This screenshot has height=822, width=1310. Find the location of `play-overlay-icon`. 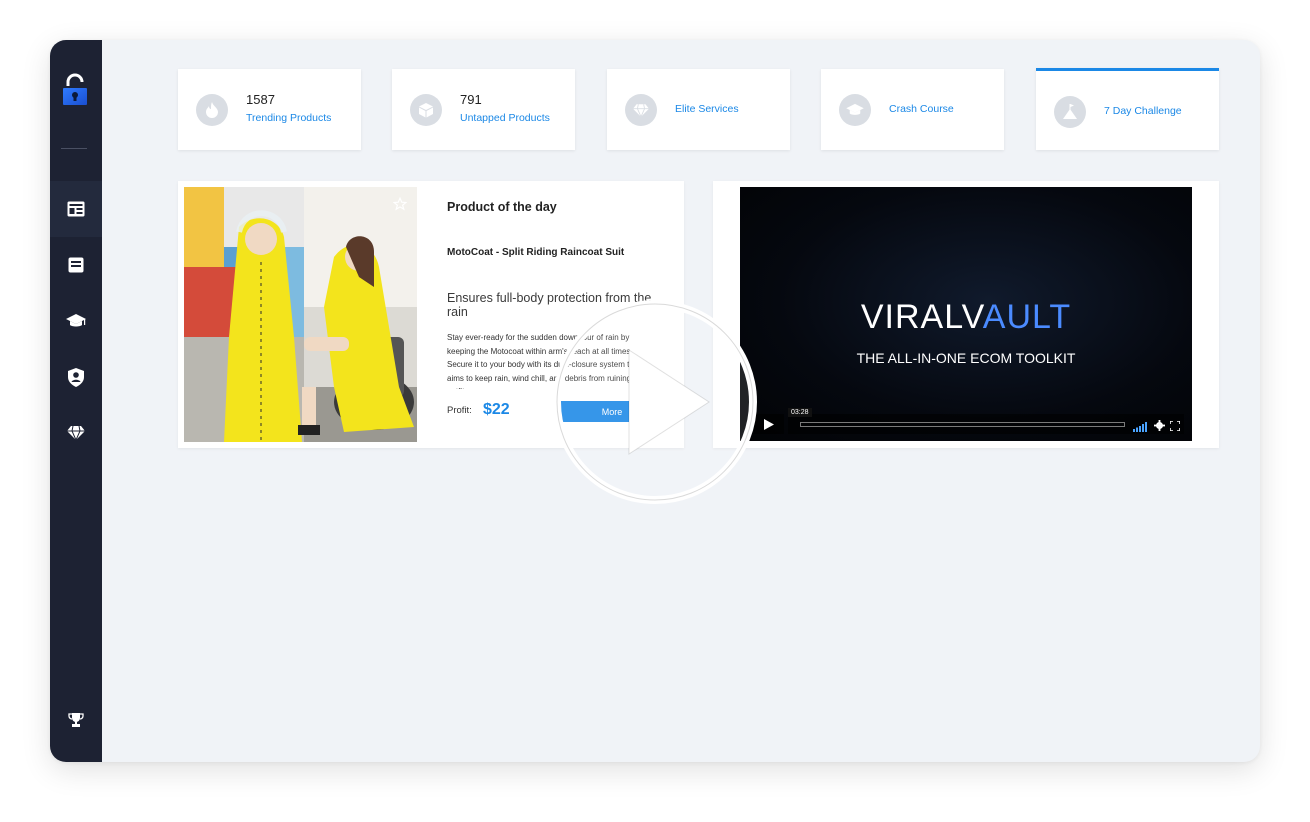

play-overlay-icon is located at coordinates (655, 402).